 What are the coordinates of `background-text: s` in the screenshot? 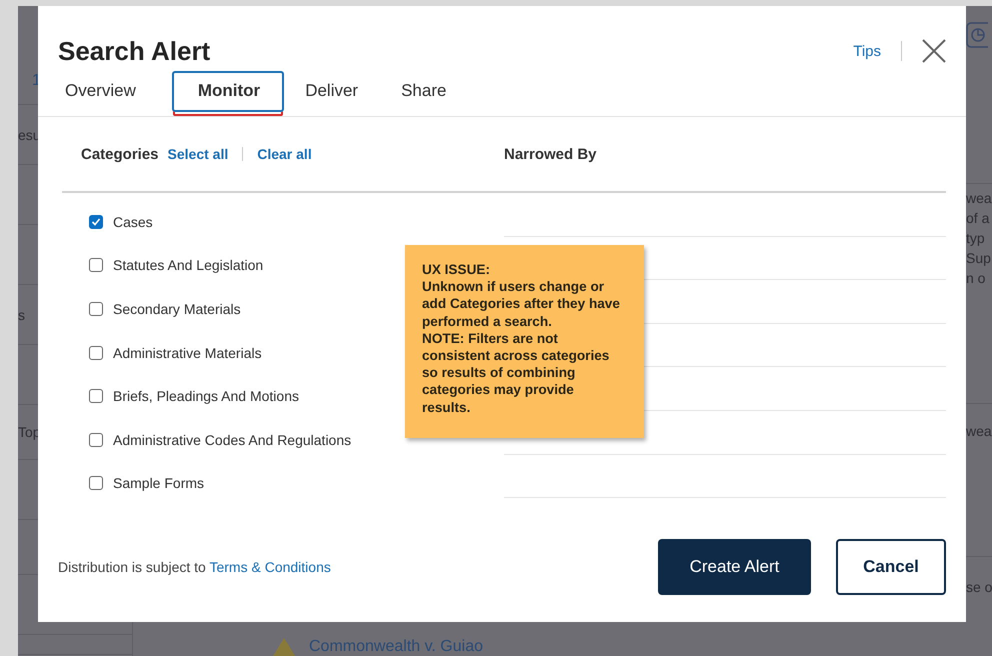 It's located at (21, 314).